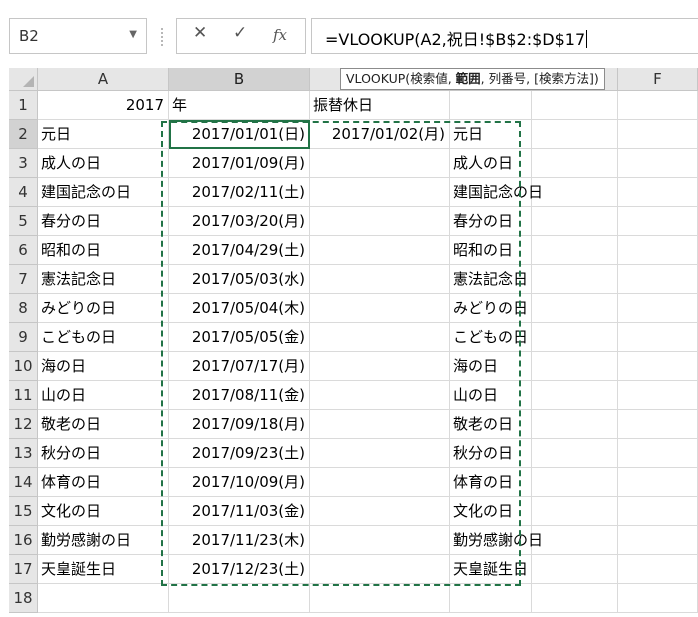  What do you see at coordinates (564, 78) in the screenshot?
I see `tooltip-arg-range-lookup: [検索方法]` at bounding box center [564, 78].